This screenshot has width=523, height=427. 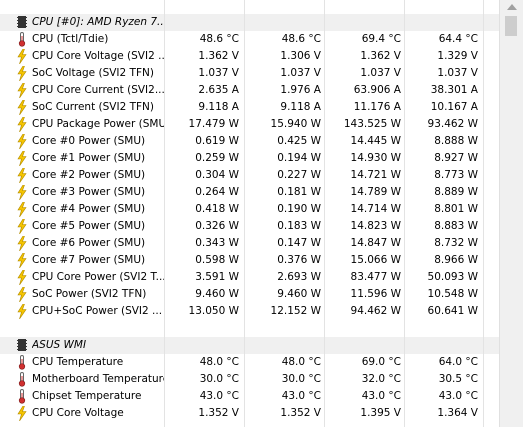 I want to click on minimum-value: 2.693 W, so click(x=299, y=277).